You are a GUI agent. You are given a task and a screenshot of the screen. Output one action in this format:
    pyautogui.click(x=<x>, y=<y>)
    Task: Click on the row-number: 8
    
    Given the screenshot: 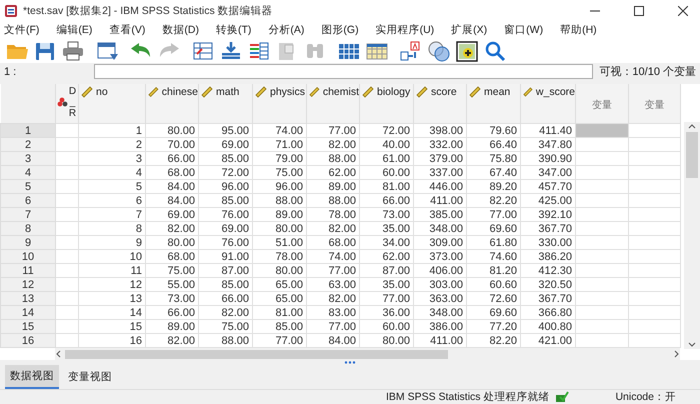 What is the action you would take?
    pyautogui.click(x=28, y=229)
    